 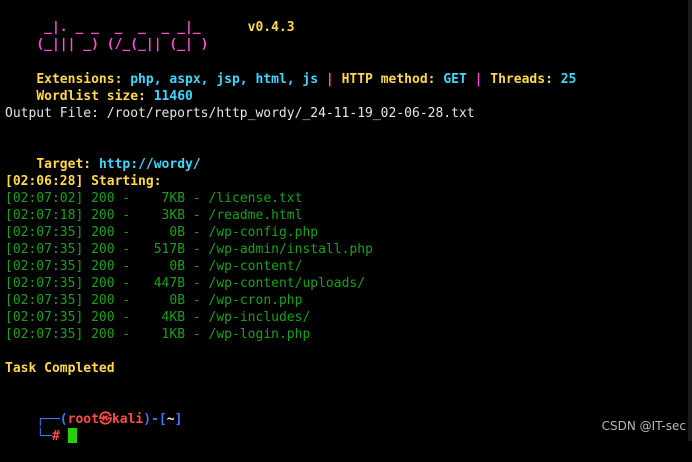 What do you see at coordinates (255, 266) in the screenshot?
I see `result-path: /wp-content/` at bounding box center [255, 266].